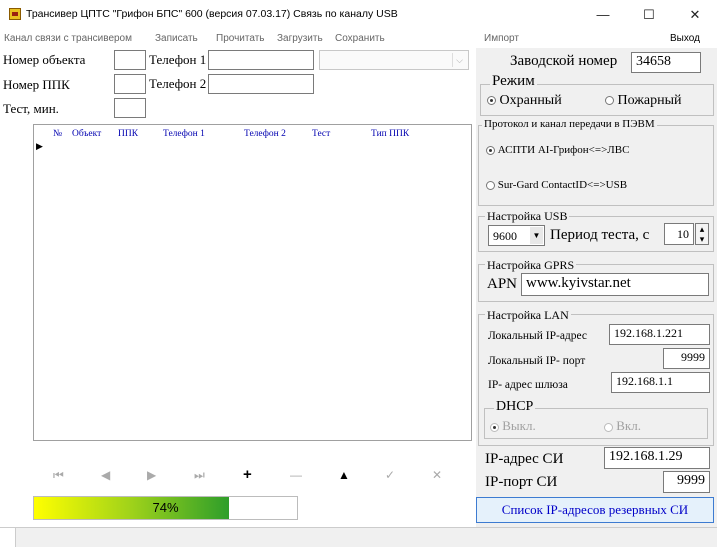 This screenshot has width=717, height=547. What do you see at coordinates (660, 382) in the screenshot?
I see `gateway-input: 192.168.1.1` at bounding box center [660, 382].